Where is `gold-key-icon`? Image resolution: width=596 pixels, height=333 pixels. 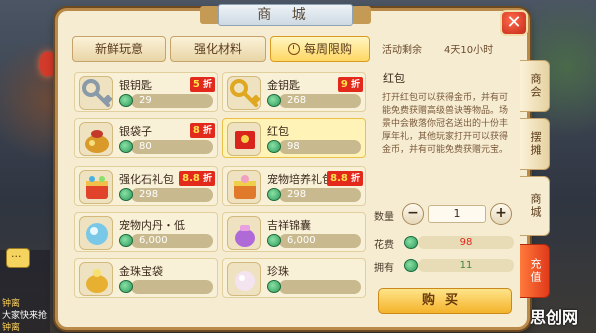
gold-key-icon is located at coordinates (244, 93).